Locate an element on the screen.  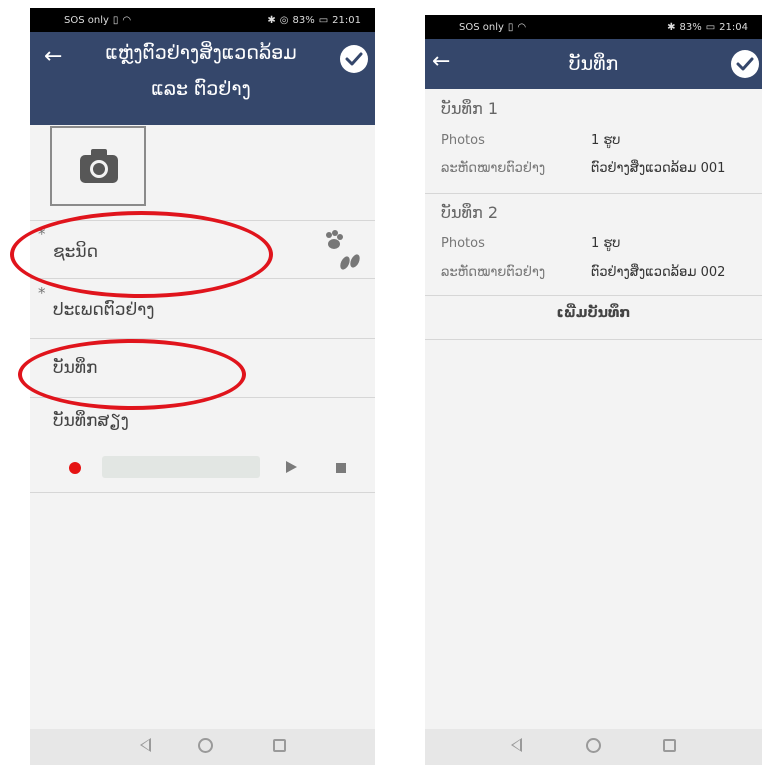
add-record-button: ເພີ່ມບັນທຶກ is located at coordinates (593, 313).